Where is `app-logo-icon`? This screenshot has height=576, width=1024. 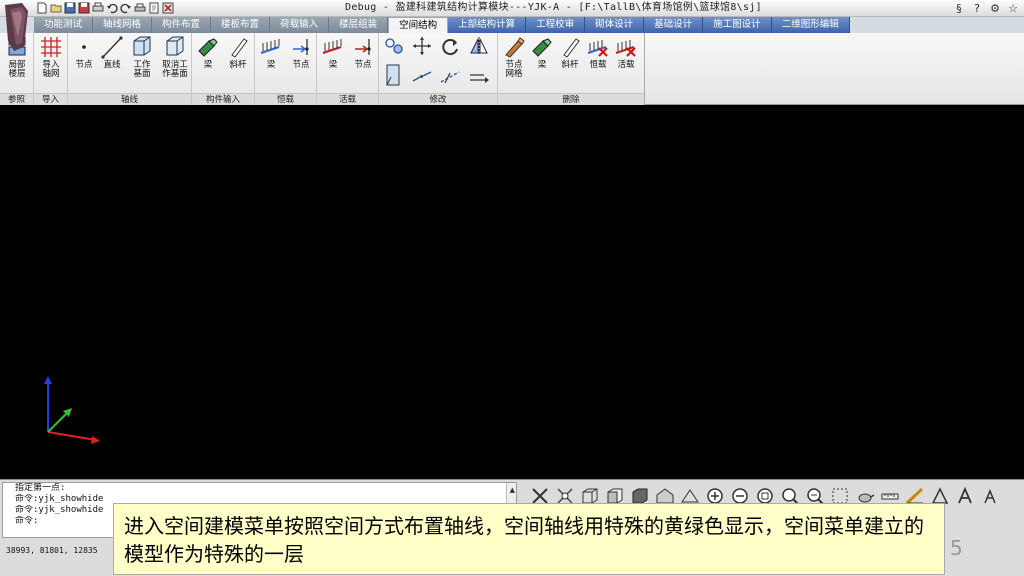
app-logo-icon is located at coordinates (17, 27).